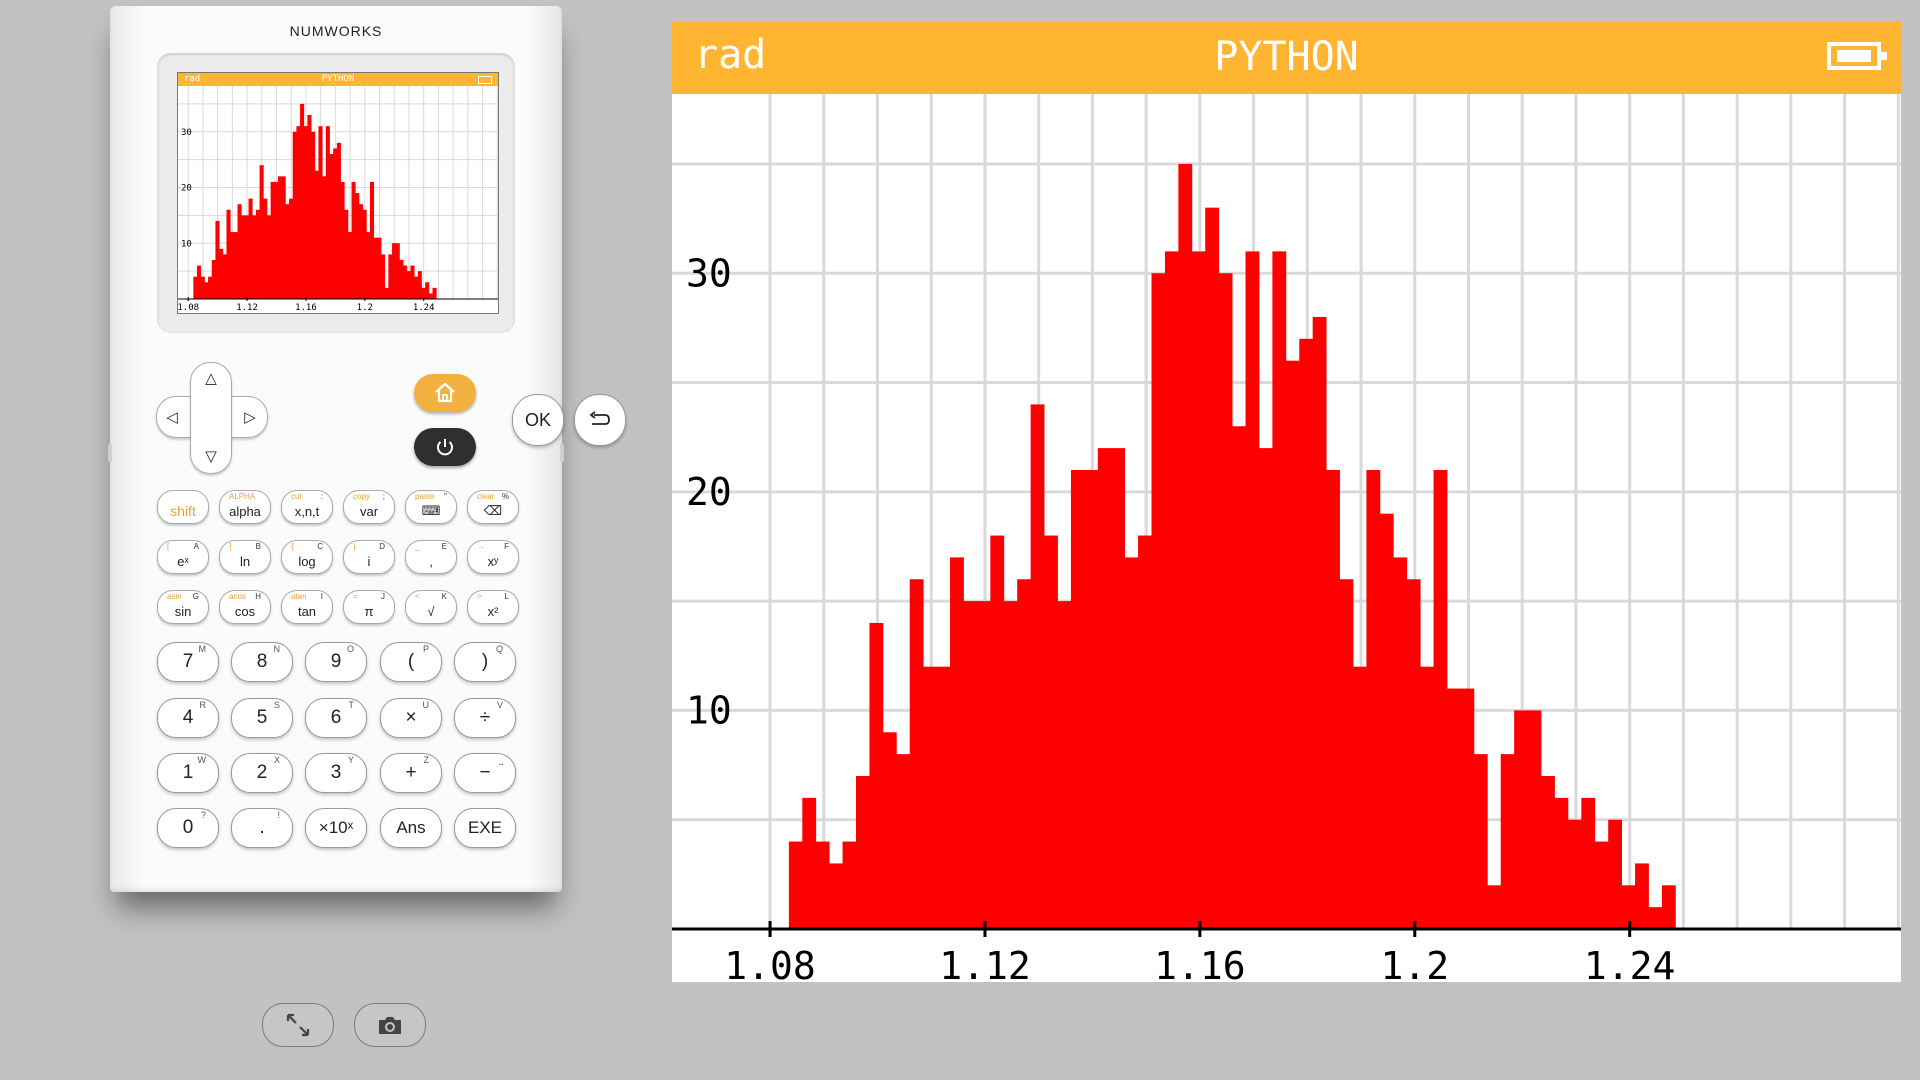 The image size is (1920, 1080). I want to click on key-function-11: → Fxʸ, so click(493, 557).